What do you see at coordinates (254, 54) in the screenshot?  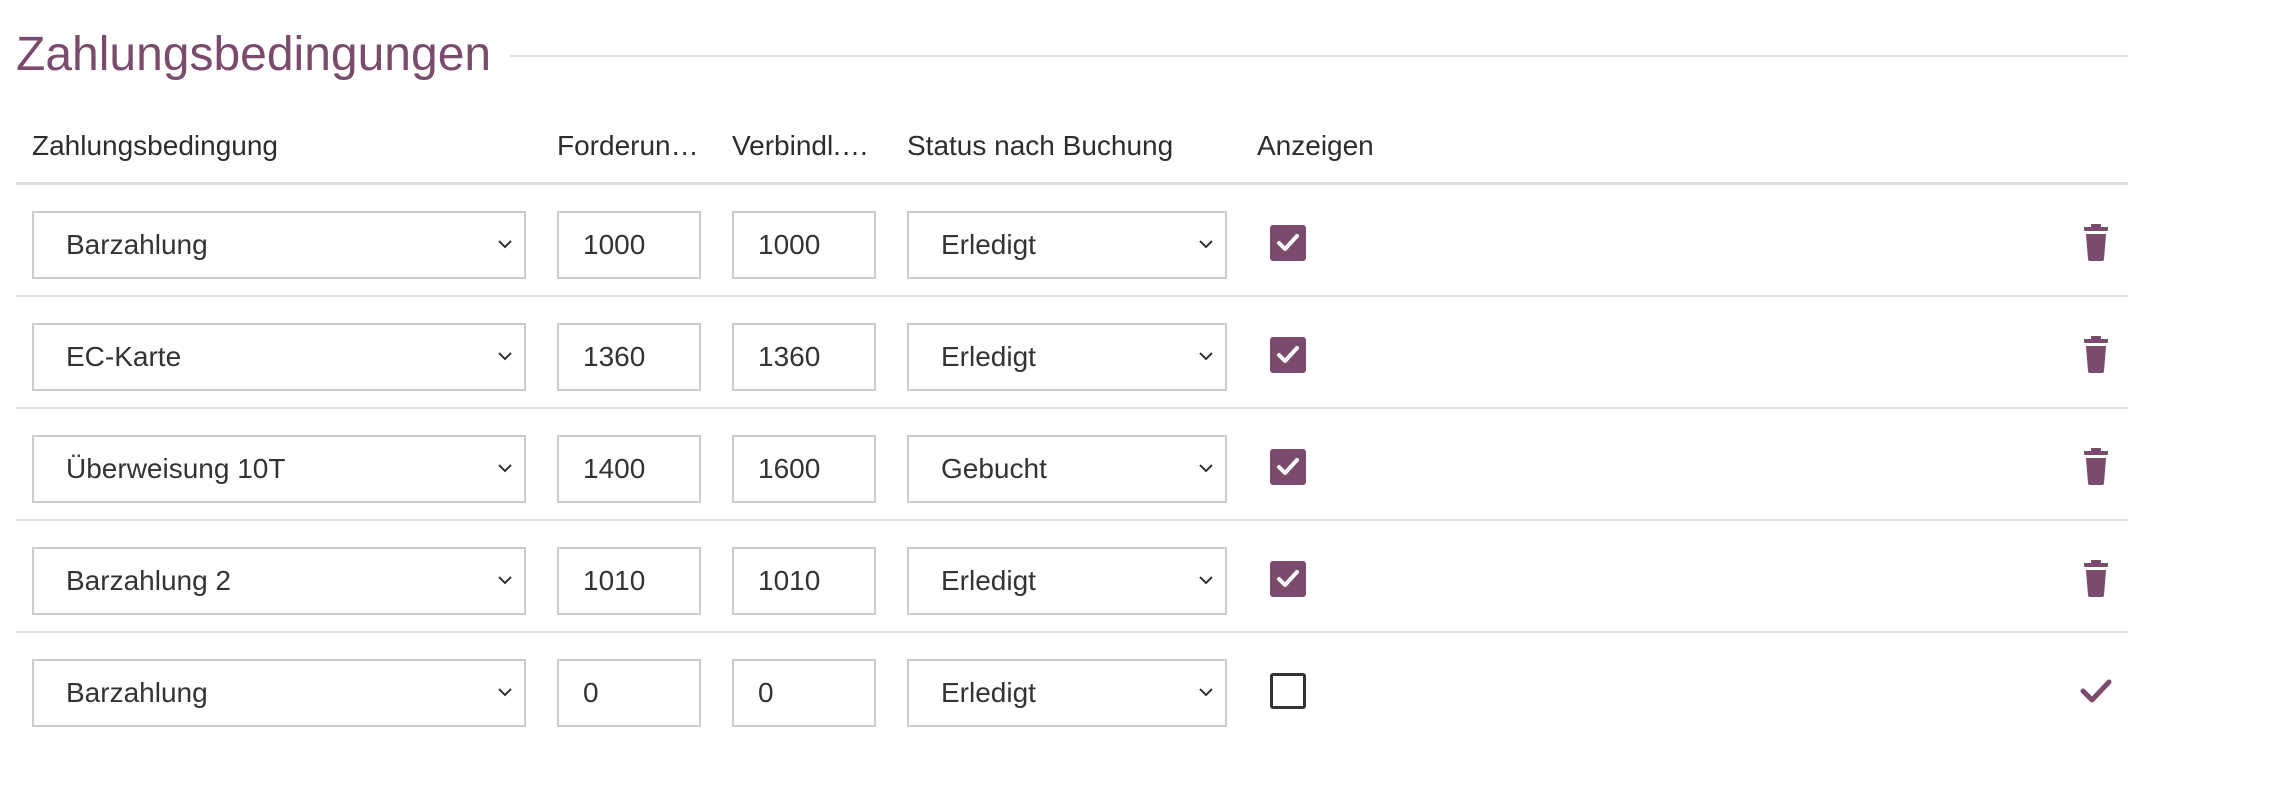 I see `section-title: Zahlungsbedingungen` at bounding box center [254, 54].